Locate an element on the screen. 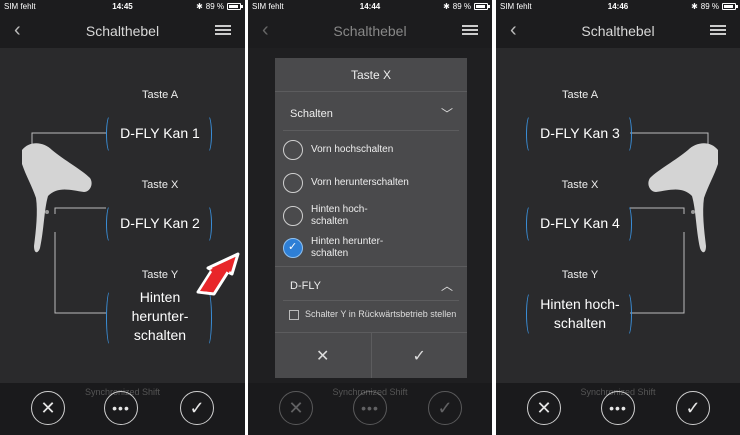 This screenshot has width=740, height=435. taste-x-label: Taste X is located at coordinates (580, 185).